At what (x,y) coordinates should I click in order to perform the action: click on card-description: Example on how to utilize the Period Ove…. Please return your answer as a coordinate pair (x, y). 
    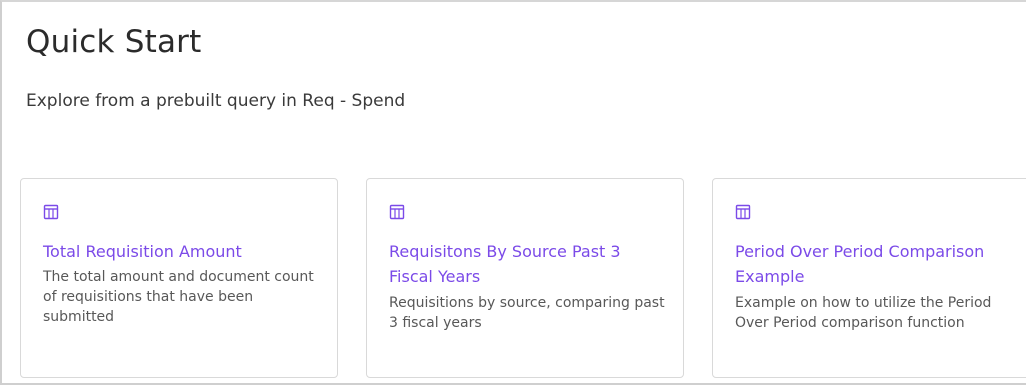
    Looking at the image, I should click on (863, 313).